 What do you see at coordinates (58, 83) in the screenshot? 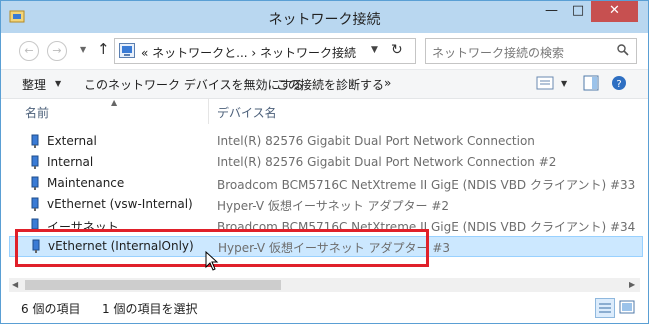
I see `chevron-down-icon: ▼` at bounding box center [58, 83].